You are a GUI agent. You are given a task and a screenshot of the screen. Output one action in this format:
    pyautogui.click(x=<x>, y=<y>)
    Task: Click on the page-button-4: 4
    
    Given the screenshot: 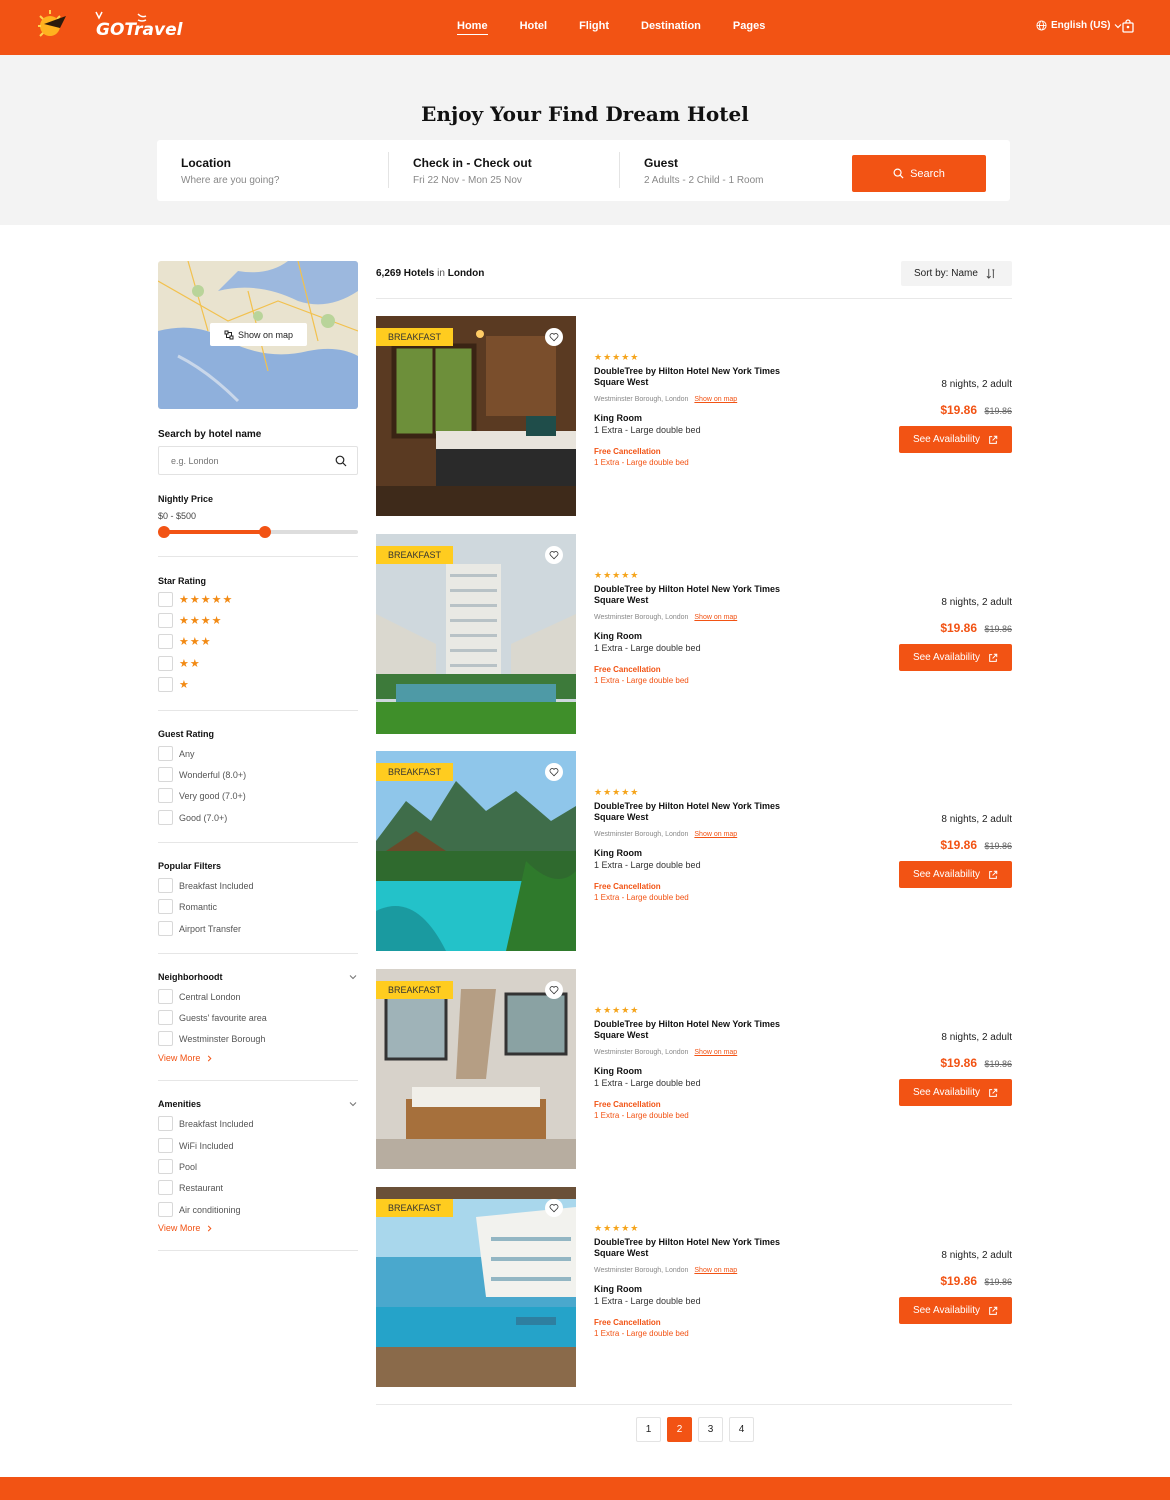 What is the action you would take?
    pyautogui.click(x=741, y=1429)
    